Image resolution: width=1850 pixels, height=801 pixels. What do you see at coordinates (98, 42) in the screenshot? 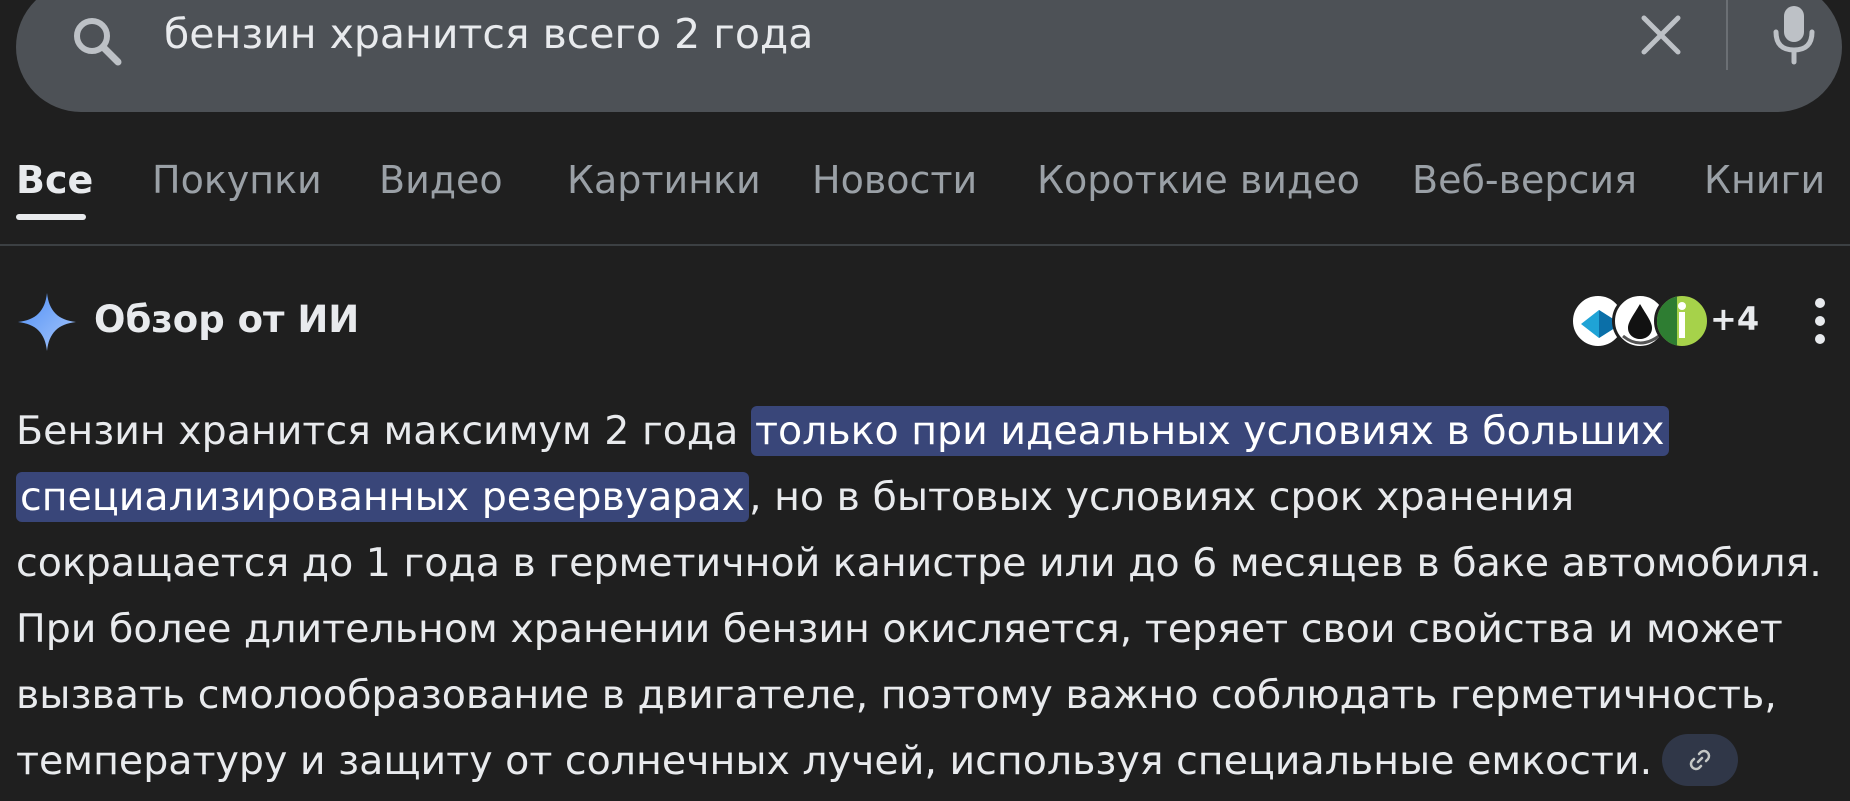
I see `search-icon` at bounding box center [98, 42].